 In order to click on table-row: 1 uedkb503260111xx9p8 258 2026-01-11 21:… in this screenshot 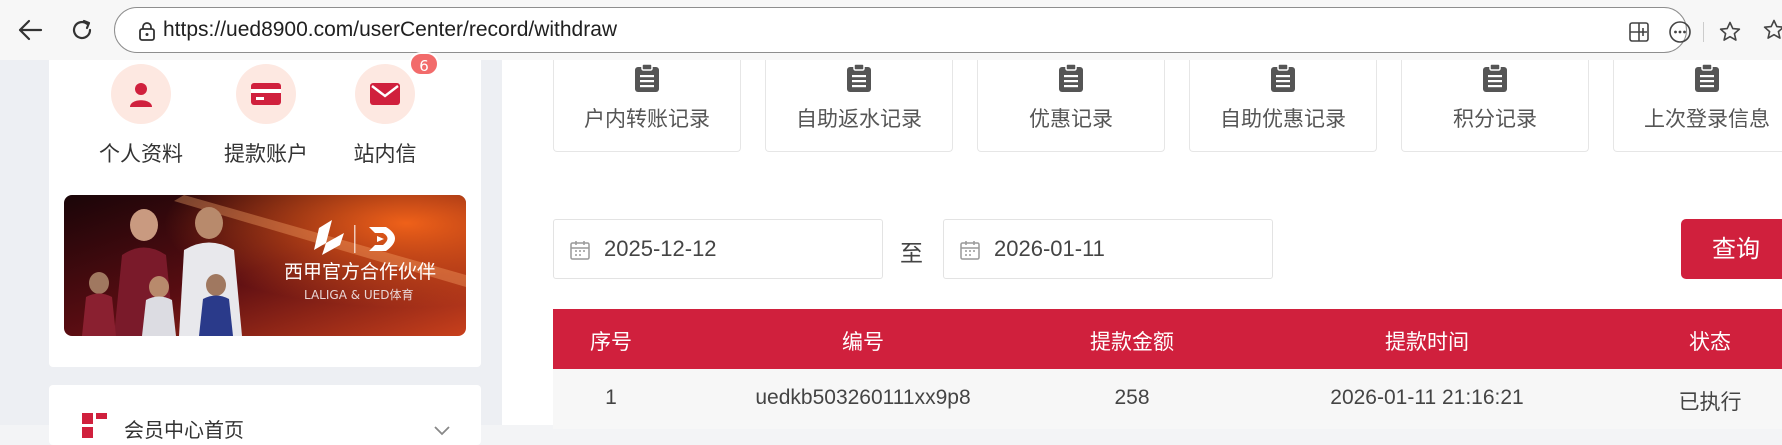, I will do `click(1167, 399)`.